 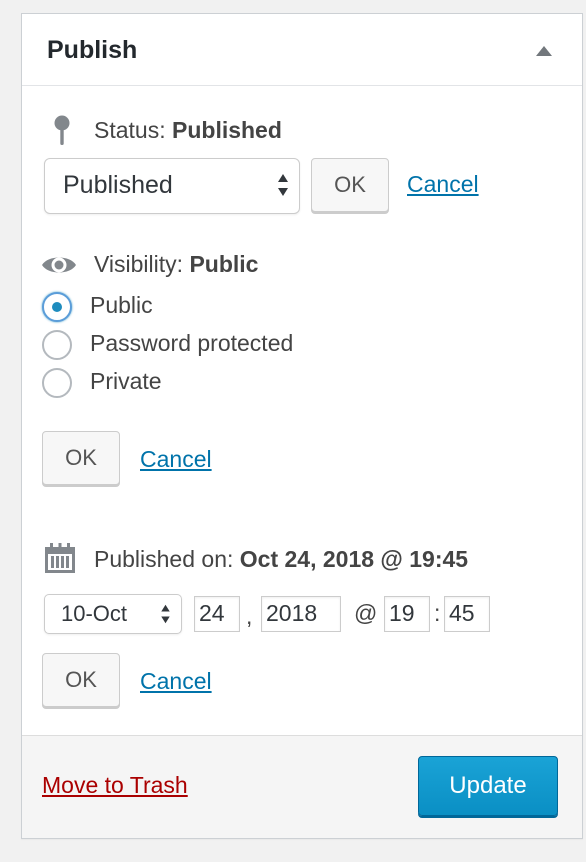 What do you see at coordinates (57, 345) in the screenshot?
I see `radio-password-protected` at bounding box center [57, 345].